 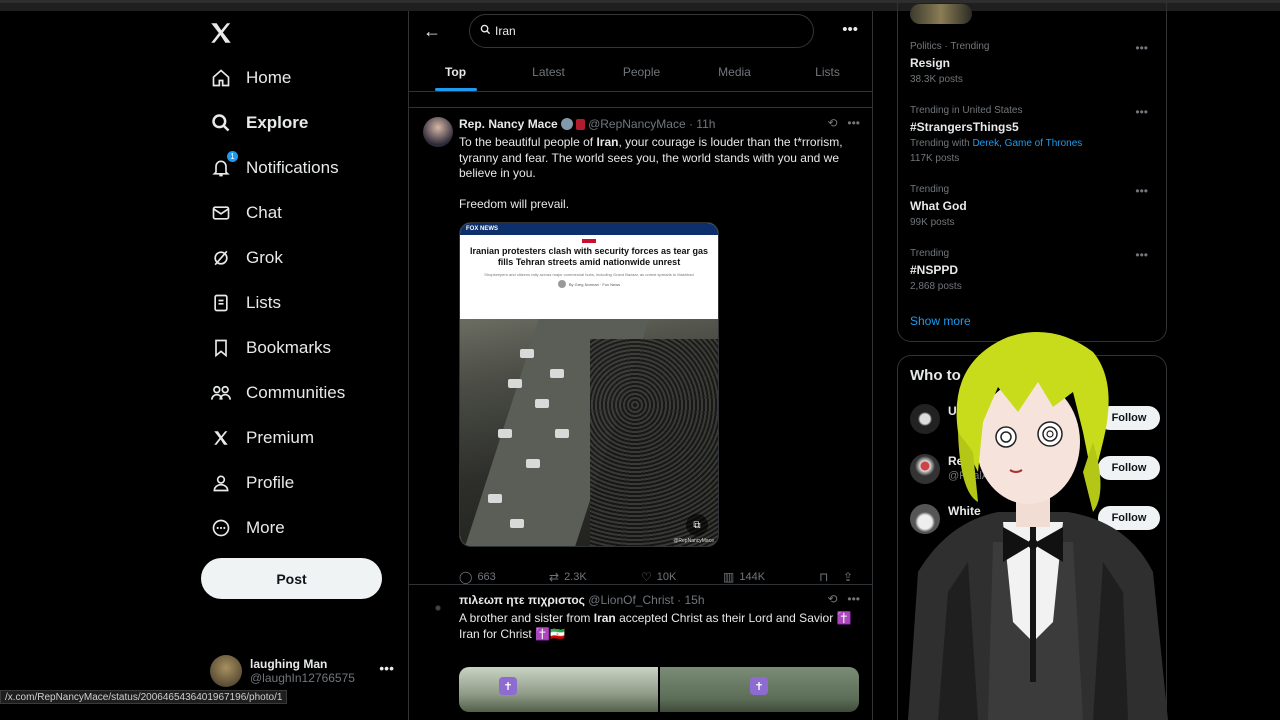 I want to click on tab-top: Top, so click(x=455, y=73).